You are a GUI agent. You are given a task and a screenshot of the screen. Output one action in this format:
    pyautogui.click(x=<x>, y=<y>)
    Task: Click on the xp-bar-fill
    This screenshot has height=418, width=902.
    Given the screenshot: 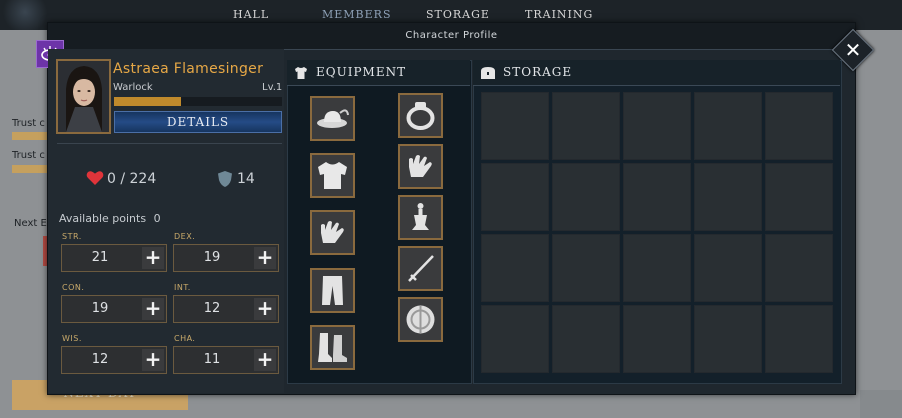 What is the action you would take?
    pyautogui.click(x=148, y=101)
    